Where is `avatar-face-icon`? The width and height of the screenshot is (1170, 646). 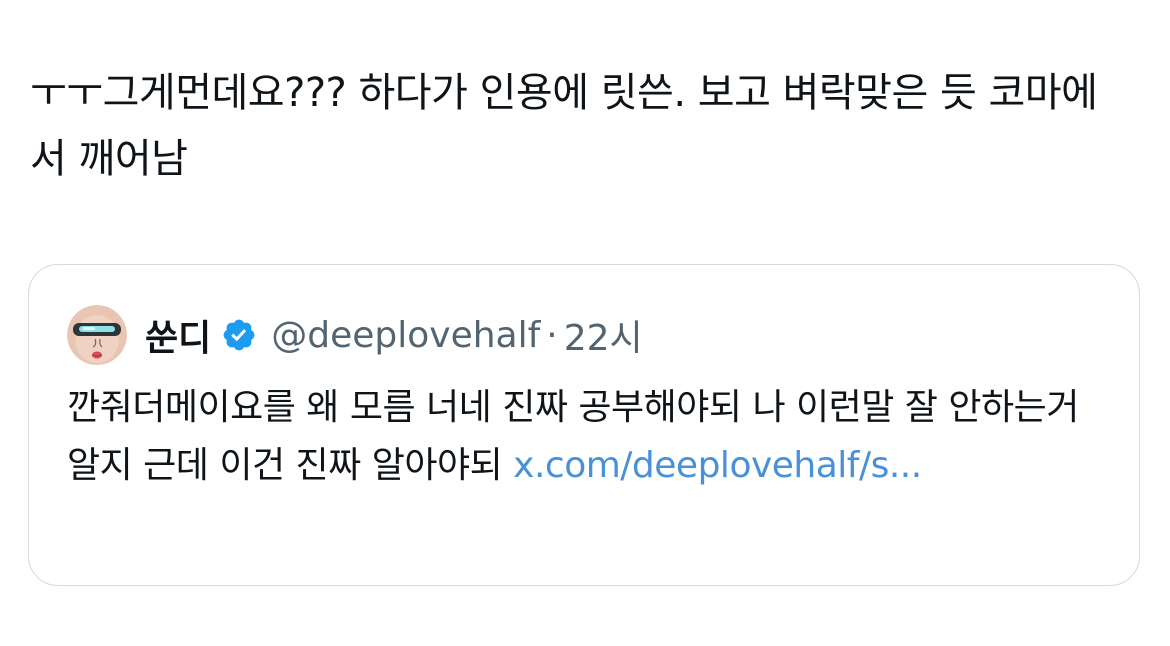 avatar-face-icon is located at coordinates (97, 335).